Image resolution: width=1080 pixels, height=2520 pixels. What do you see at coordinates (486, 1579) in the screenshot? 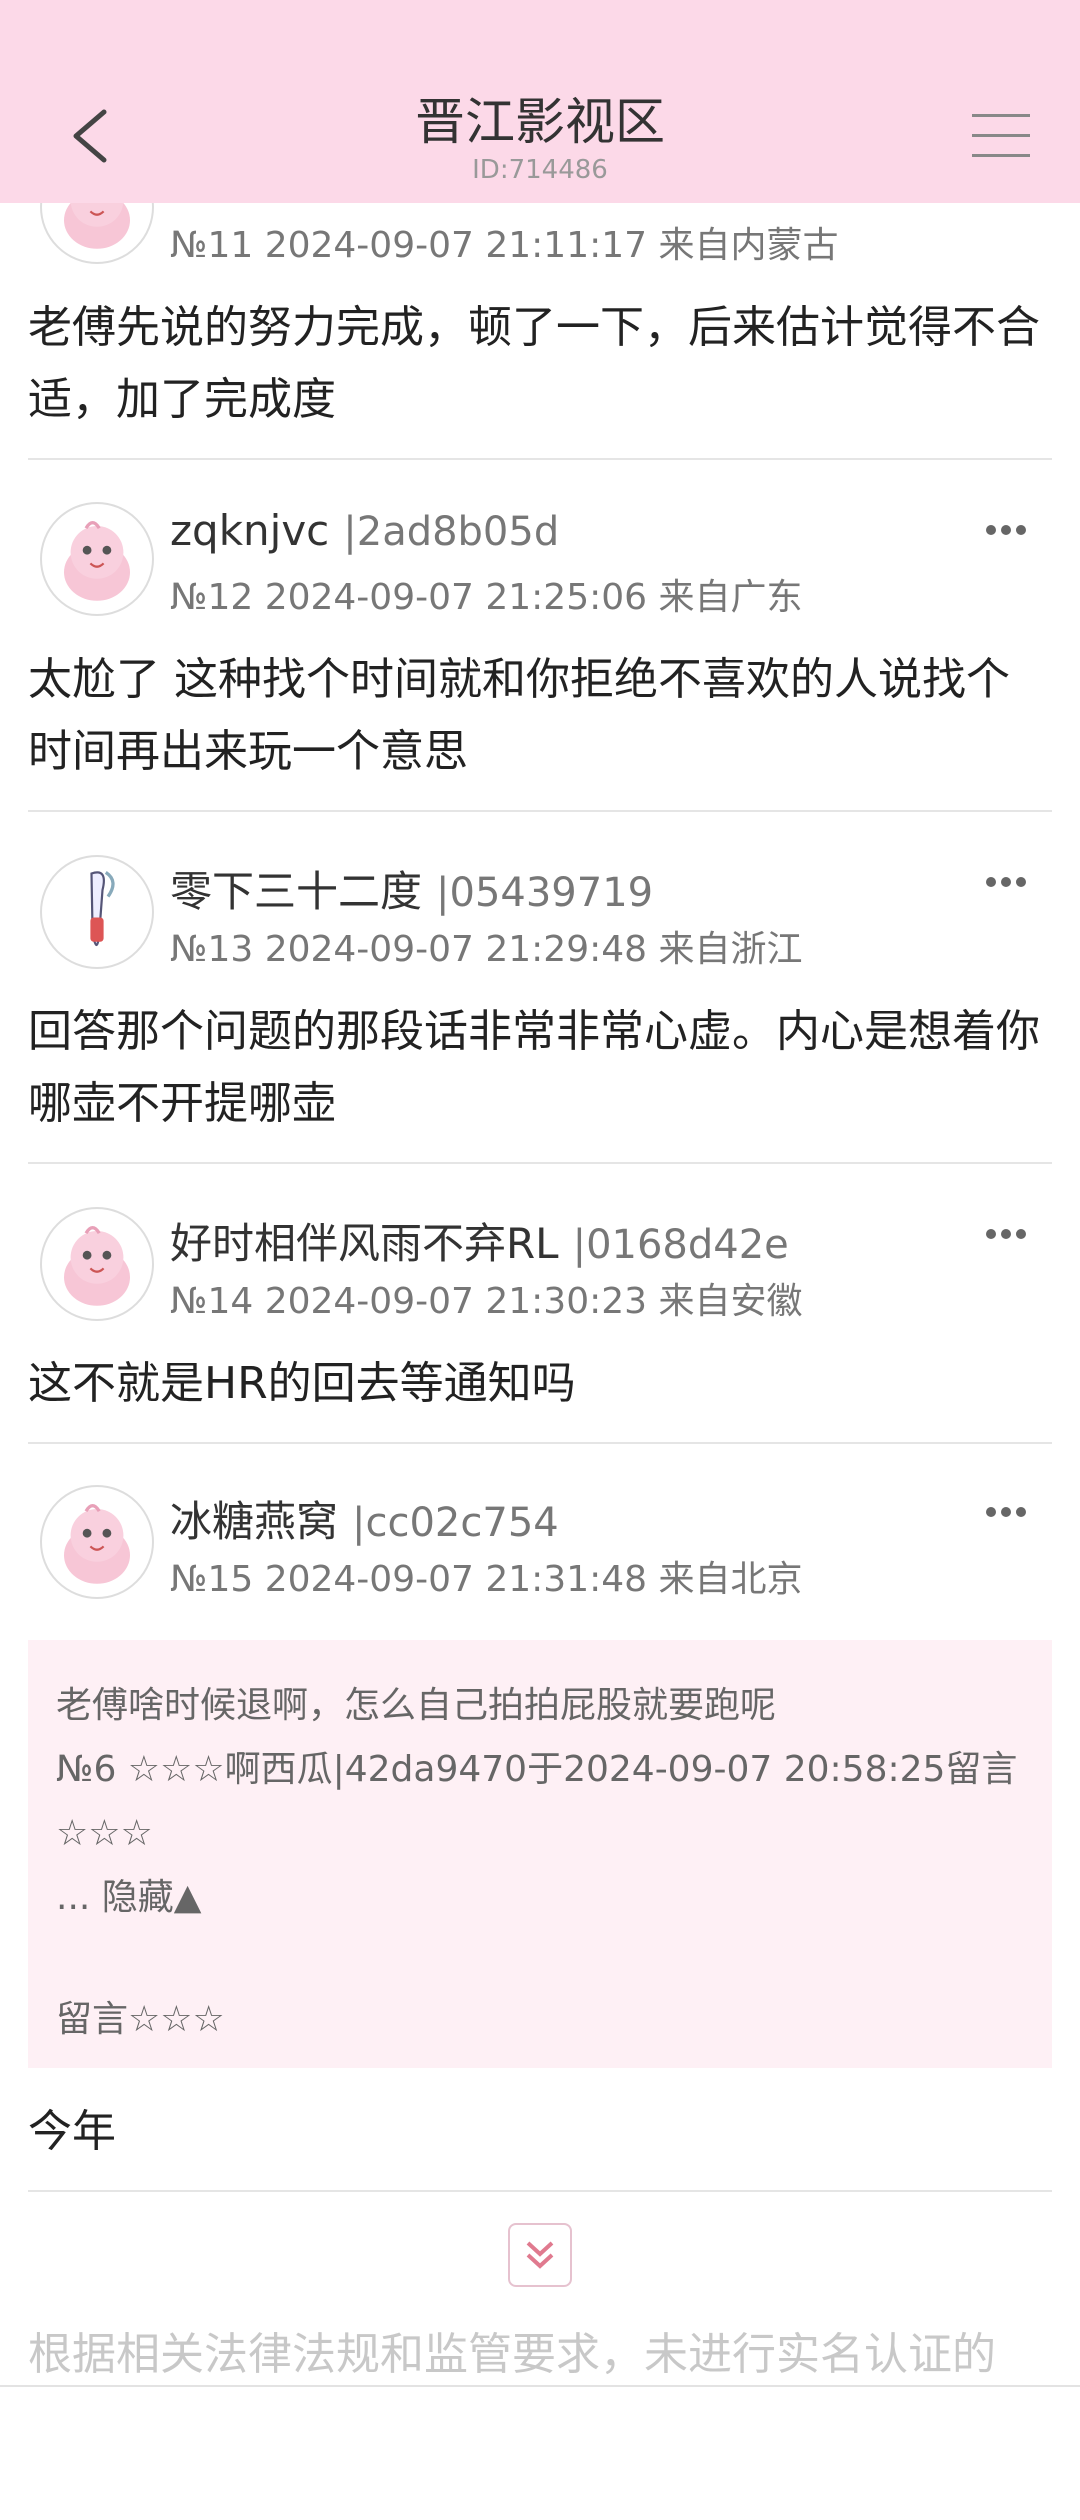
I see `post-meta: №15 2024-09-07 21:31:48 来自北京` at bounding box center [486, 1579].